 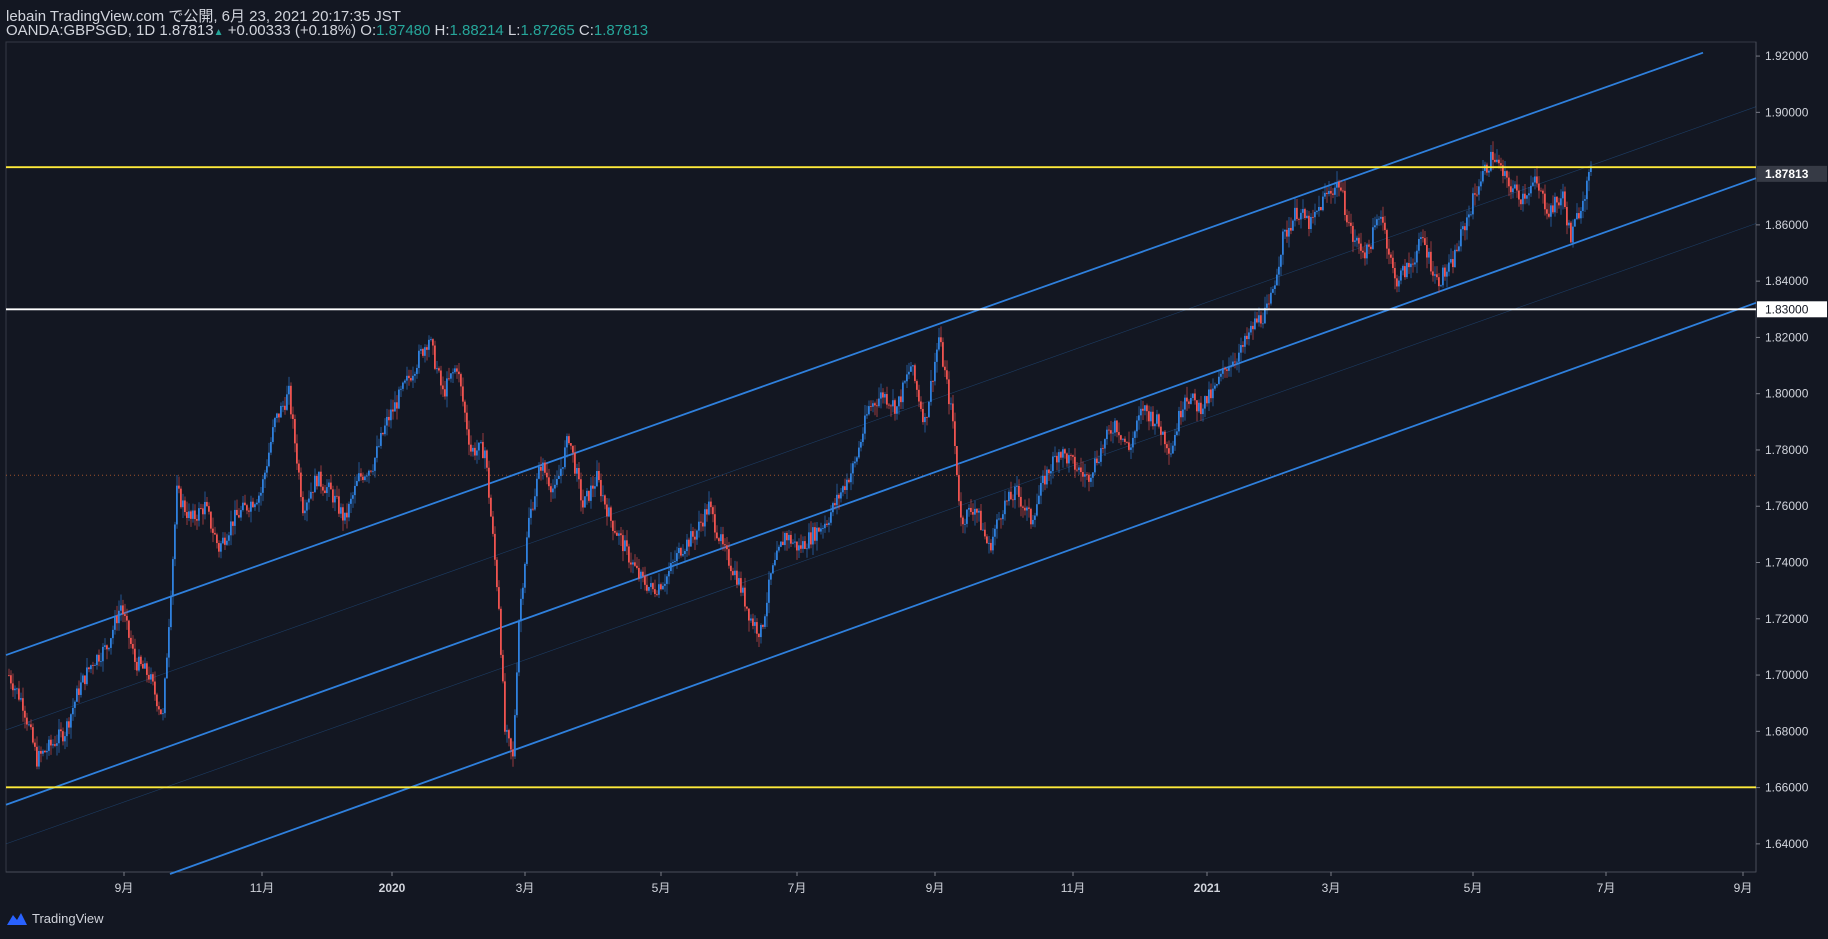 I want to click on x-tick-label: 7月, so click(x=1606, y=888).